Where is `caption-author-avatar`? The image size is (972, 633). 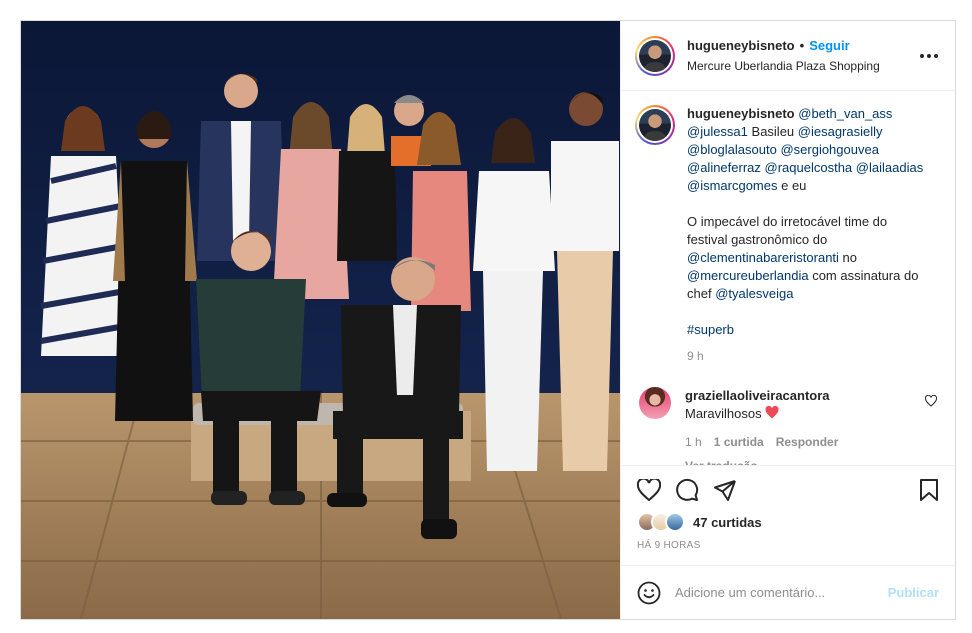
caption-author-avatar is located at coordinates (655, 125).